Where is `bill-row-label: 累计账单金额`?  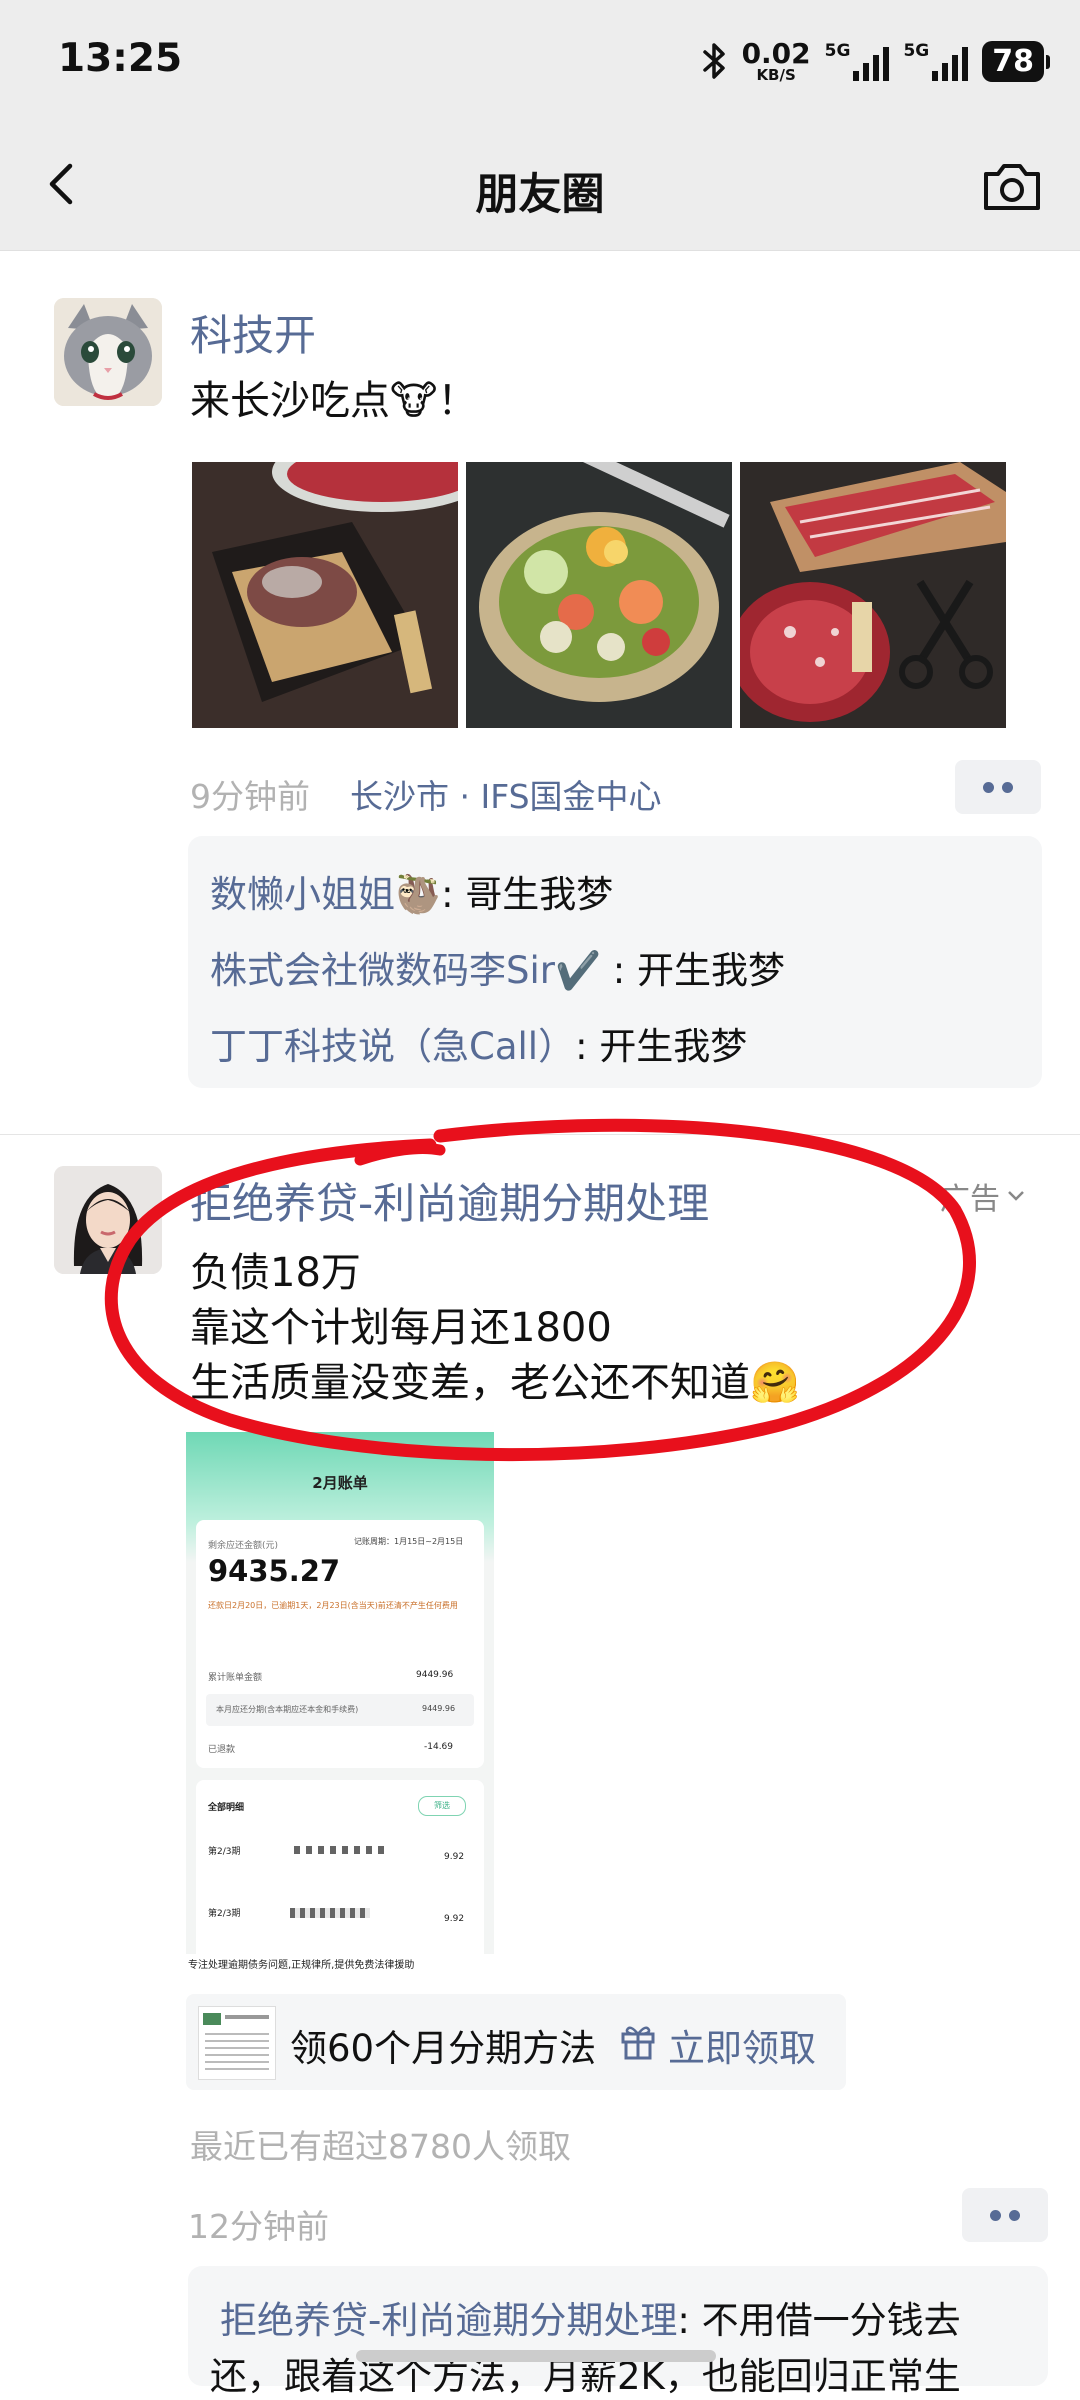
bill-row-label: 累计账单金额 is located at coordinates (235, 1678).